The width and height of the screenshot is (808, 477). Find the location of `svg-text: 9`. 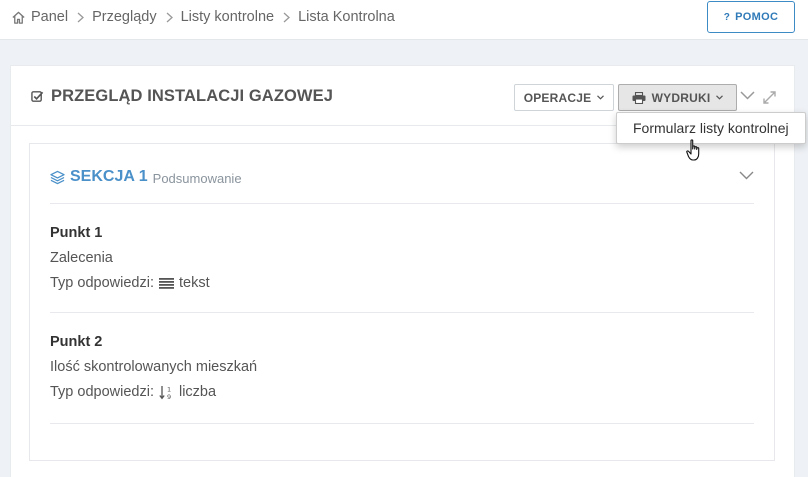

svg-text: 9 is located at coordinates (169, 396).